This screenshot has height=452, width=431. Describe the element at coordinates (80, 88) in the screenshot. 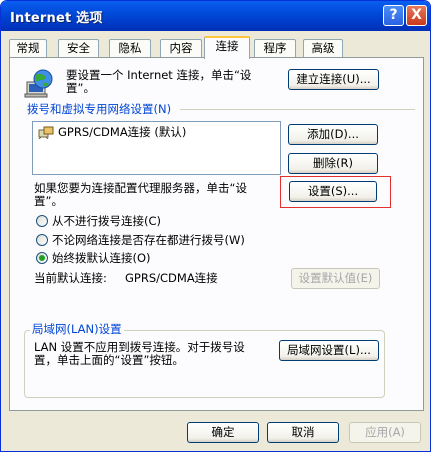

I see `setup-text-line2: 置”。` at that location.